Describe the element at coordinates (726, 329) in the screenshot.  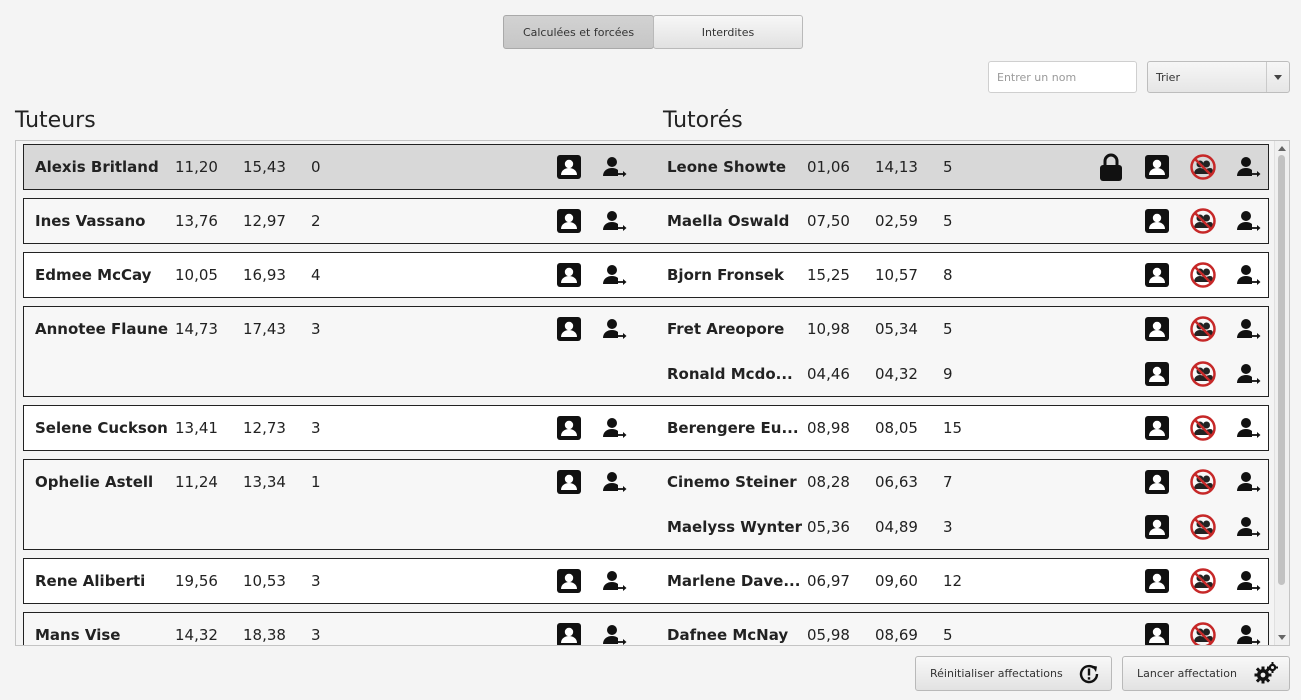
I see `tutee-name: Fret Areopore` at that location.